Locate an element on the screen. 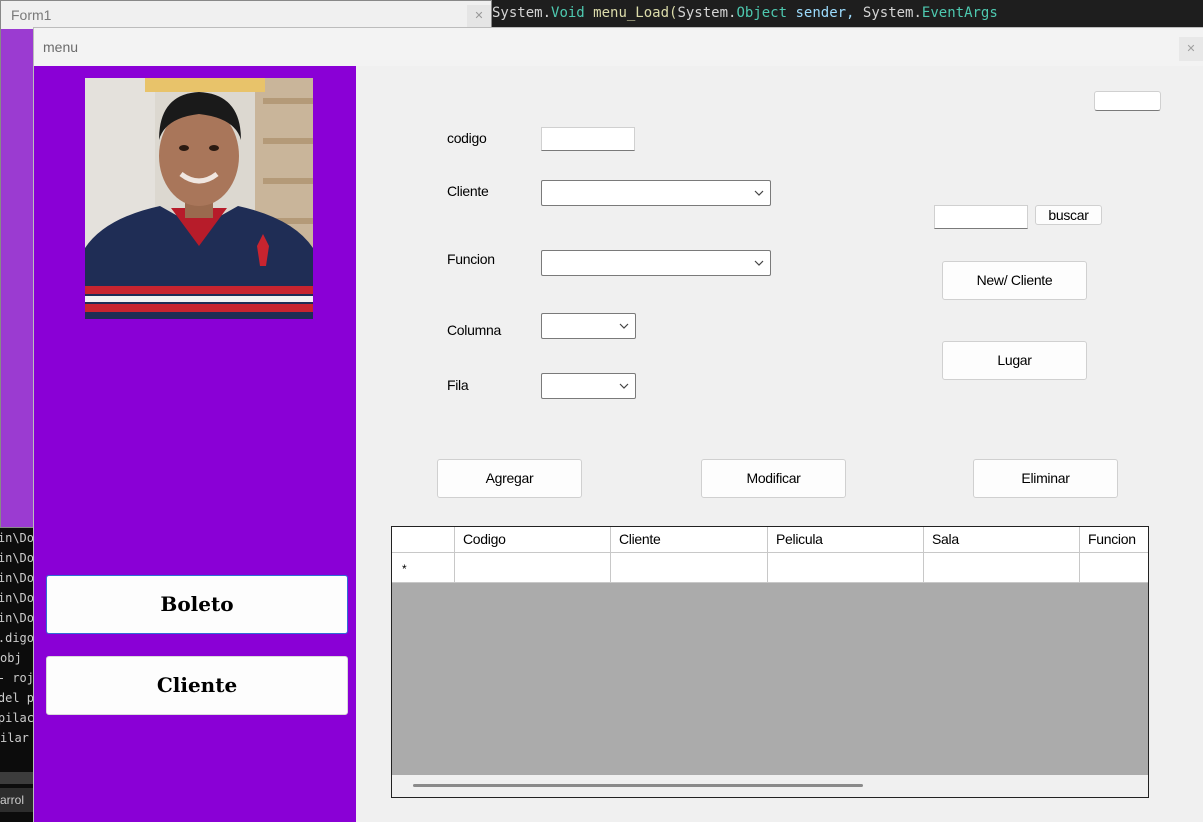 The width and height of the screenshot is (1203, 822). terminal-line: del p is located at coordinates (17, 698).